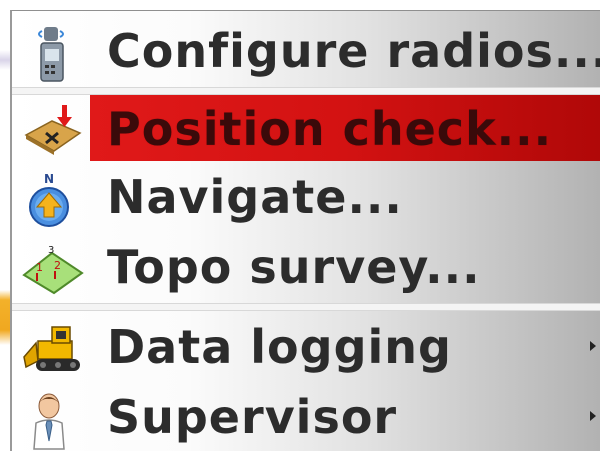 The width and height of the screenshot is (600, 451). What do you see at coordinates (57, 265) in the screenshot?
I see `svg-text: 2` at bounding box center [57, 265].